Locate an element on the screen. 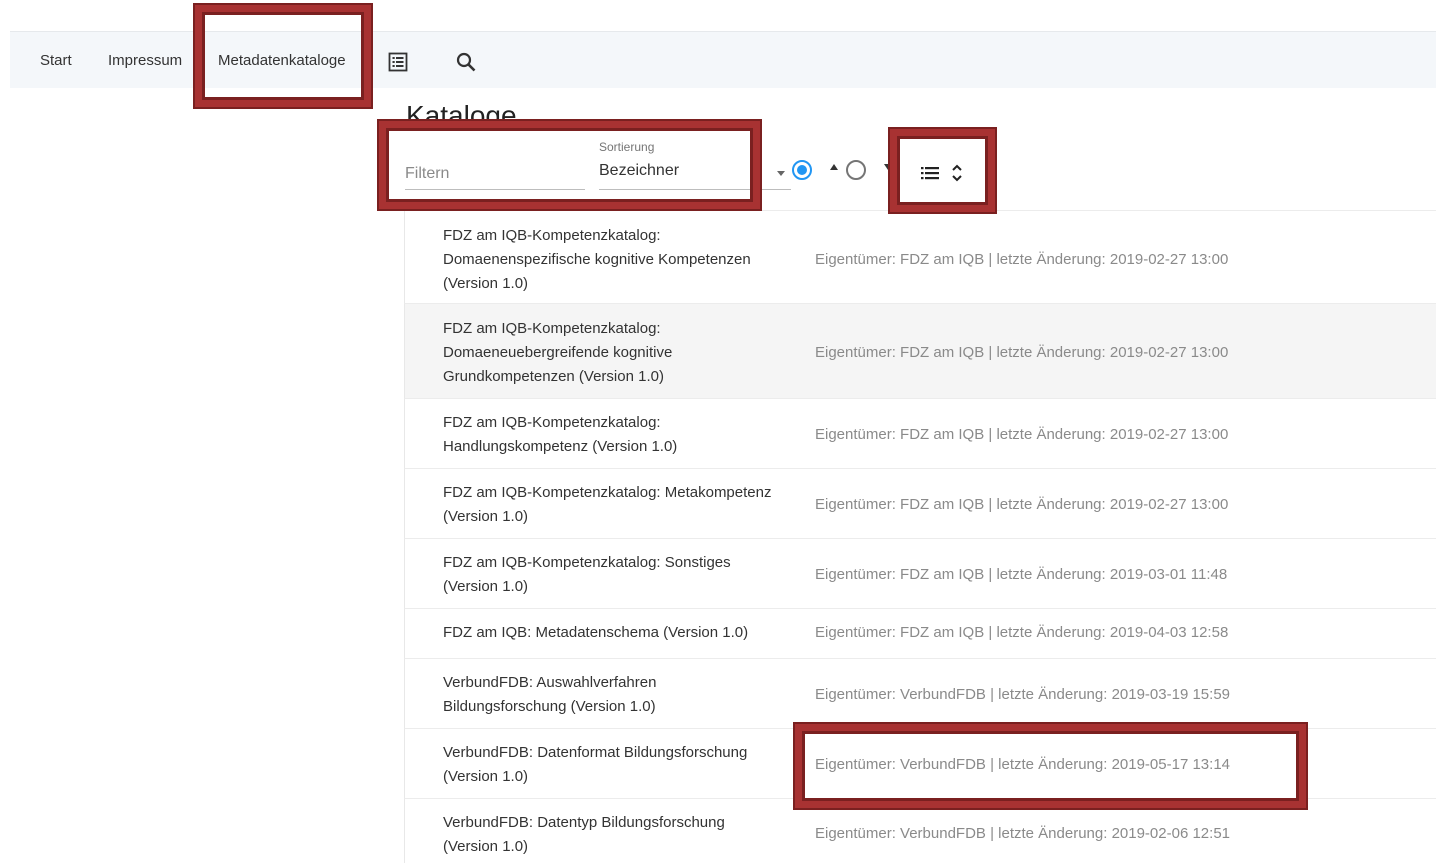  top-navbar: Start Impressum Metadatenkataloge is located at coordinates (723, 59).